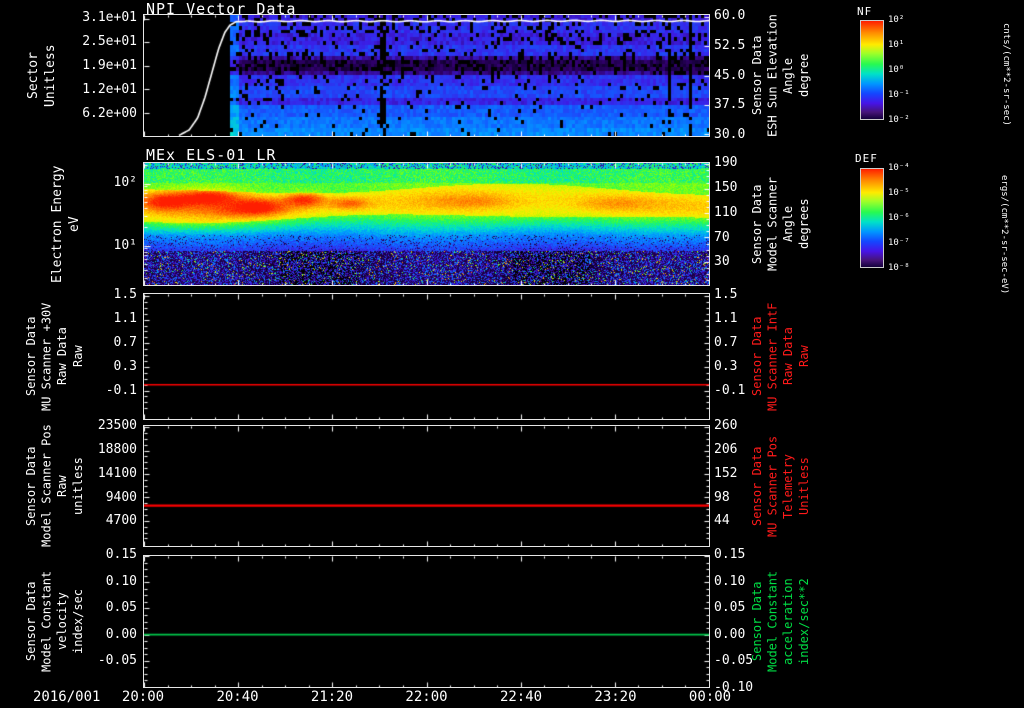 The height and width of the screenshot is (708, 1024). I want to click on colorbar2-title: DEF, so click(866, 158).